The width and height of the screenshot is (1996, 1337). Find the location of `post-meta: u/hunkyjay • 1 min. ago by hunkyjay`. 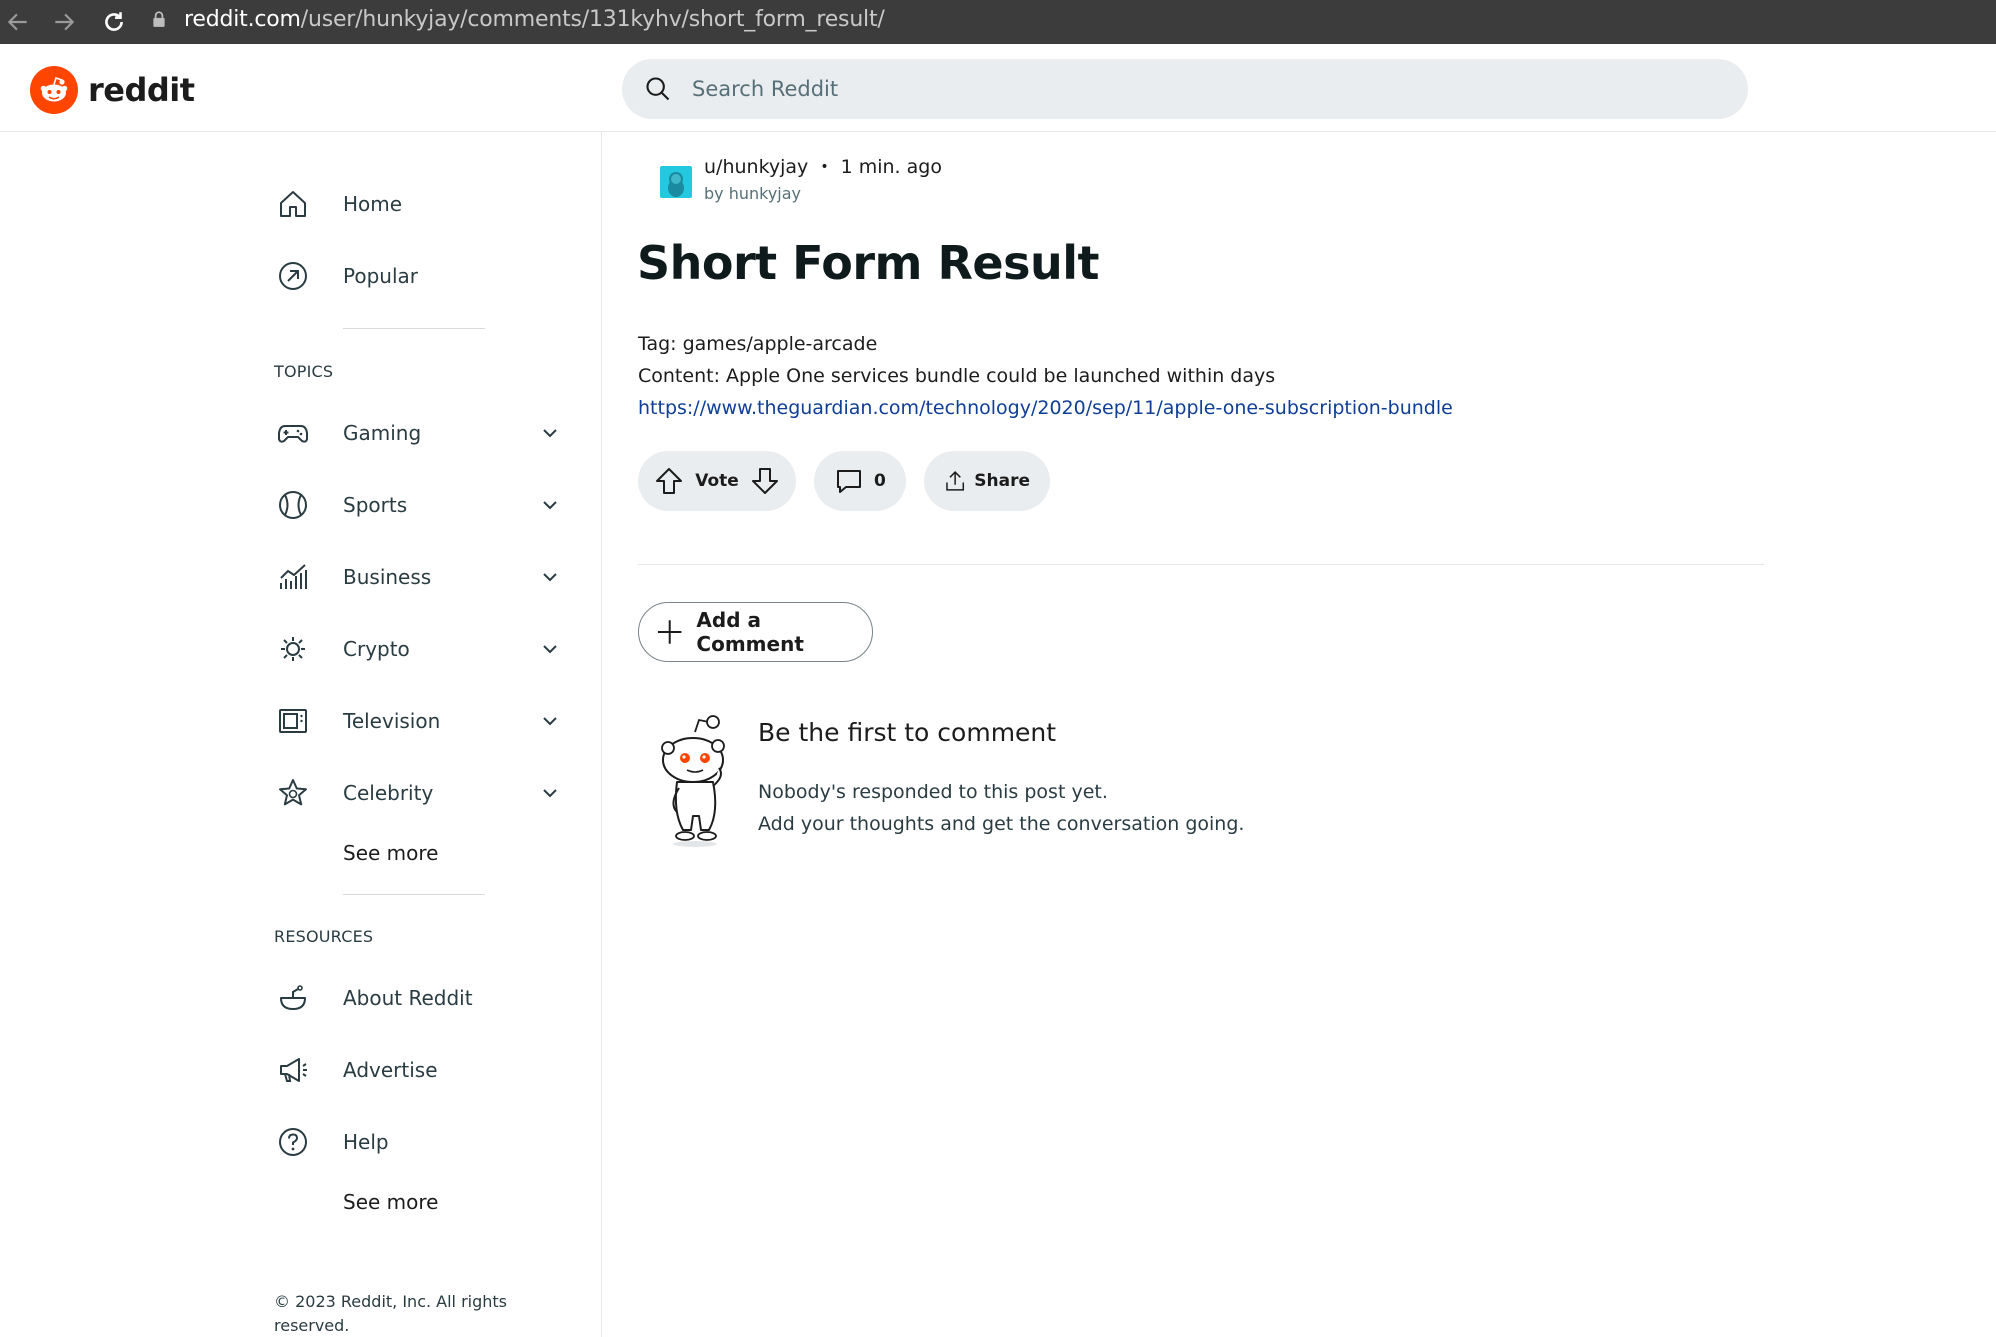

post-meta: u/hunkyjay • 1 min. ago by hunkyjay is located at coordinates (801, 179).